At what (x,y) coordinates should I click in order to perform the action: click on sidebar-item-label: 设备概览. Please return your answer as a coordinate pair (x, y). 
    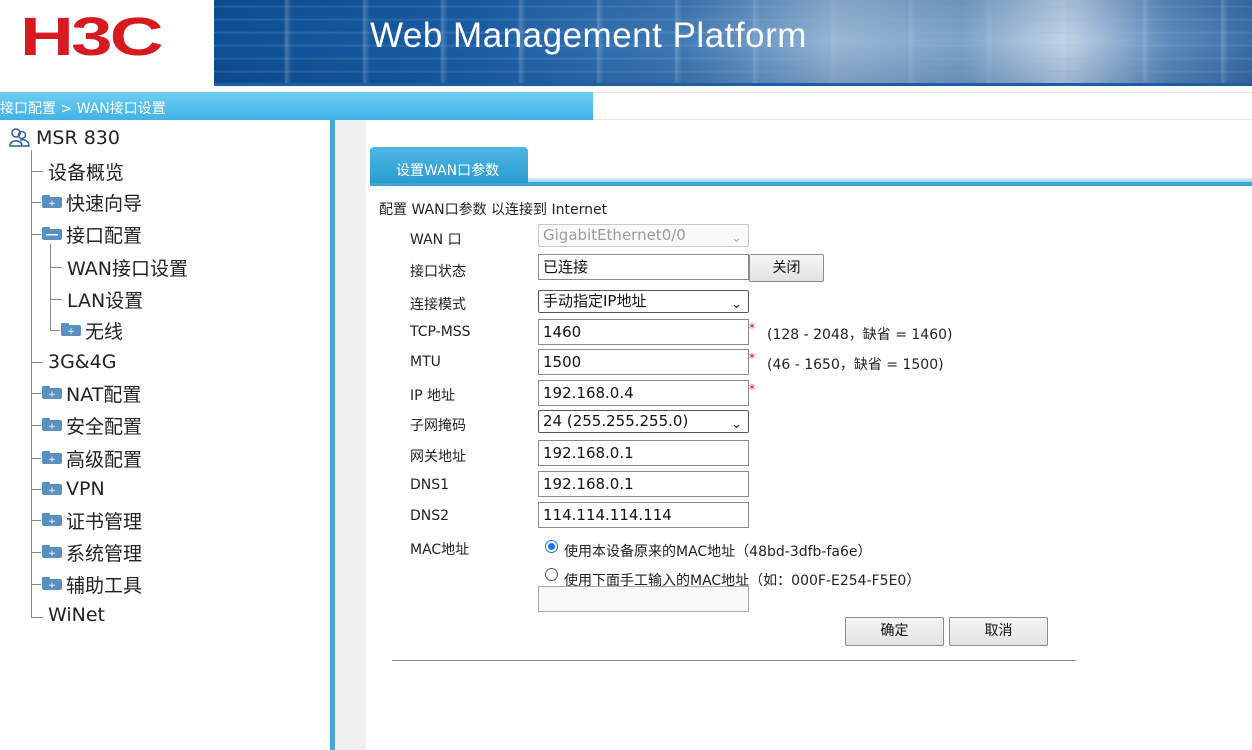
    Looking at the image, I should click on (86, 172).